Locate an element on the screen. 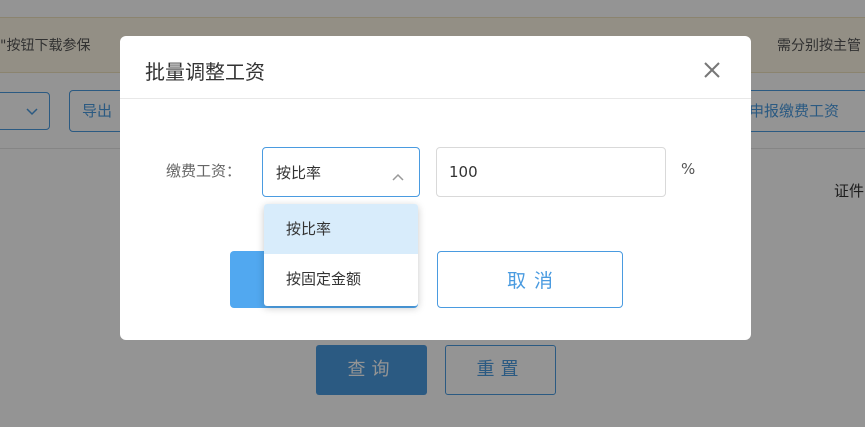 This screenshot has height=427, width=865. option-by-fixed-amount: 按固定金额 is located at coordinates (341, 279).